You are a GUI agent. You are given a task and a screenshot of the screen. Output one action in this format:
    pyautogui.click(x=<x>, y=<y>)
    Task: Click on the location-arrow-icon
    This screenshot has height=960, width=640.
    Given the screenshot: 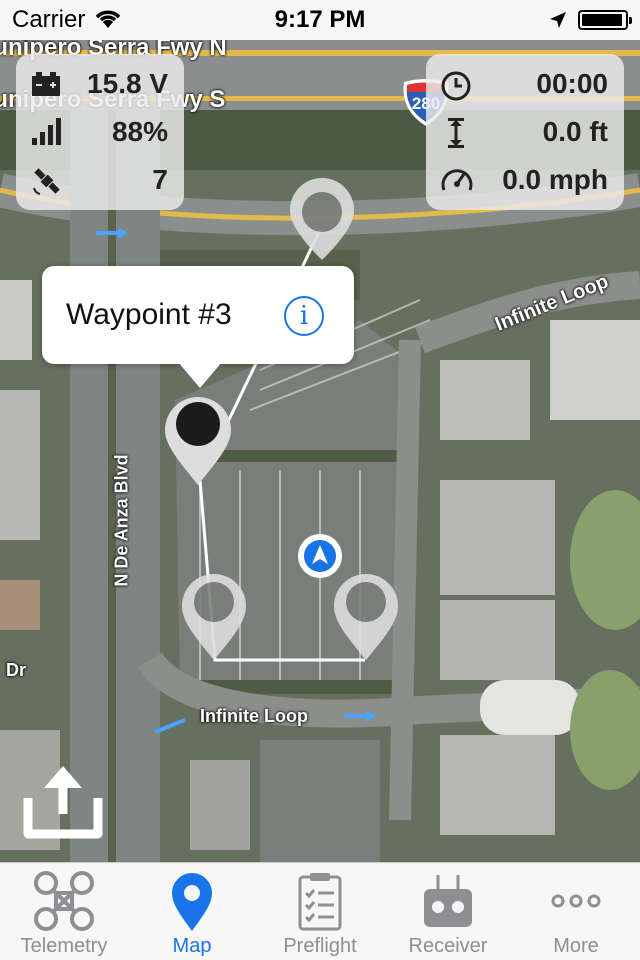 What is the action you would take?
    pyautogui.click(x=558, y=20)
    